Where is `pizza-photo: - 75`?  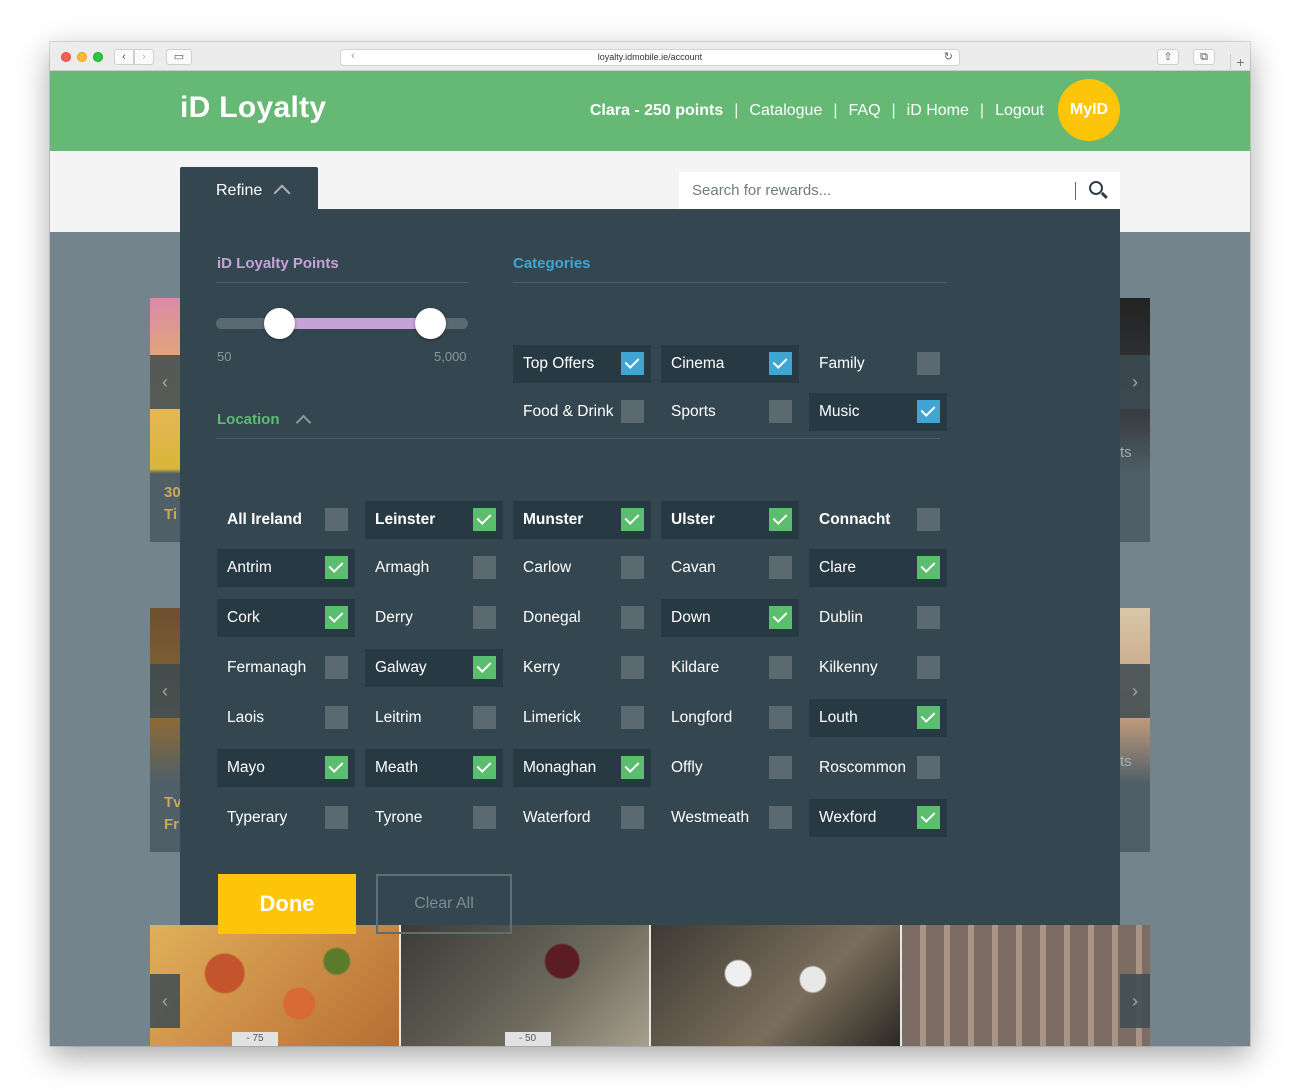
pizza-photo: - 75 is located at coordinates (275, 985).